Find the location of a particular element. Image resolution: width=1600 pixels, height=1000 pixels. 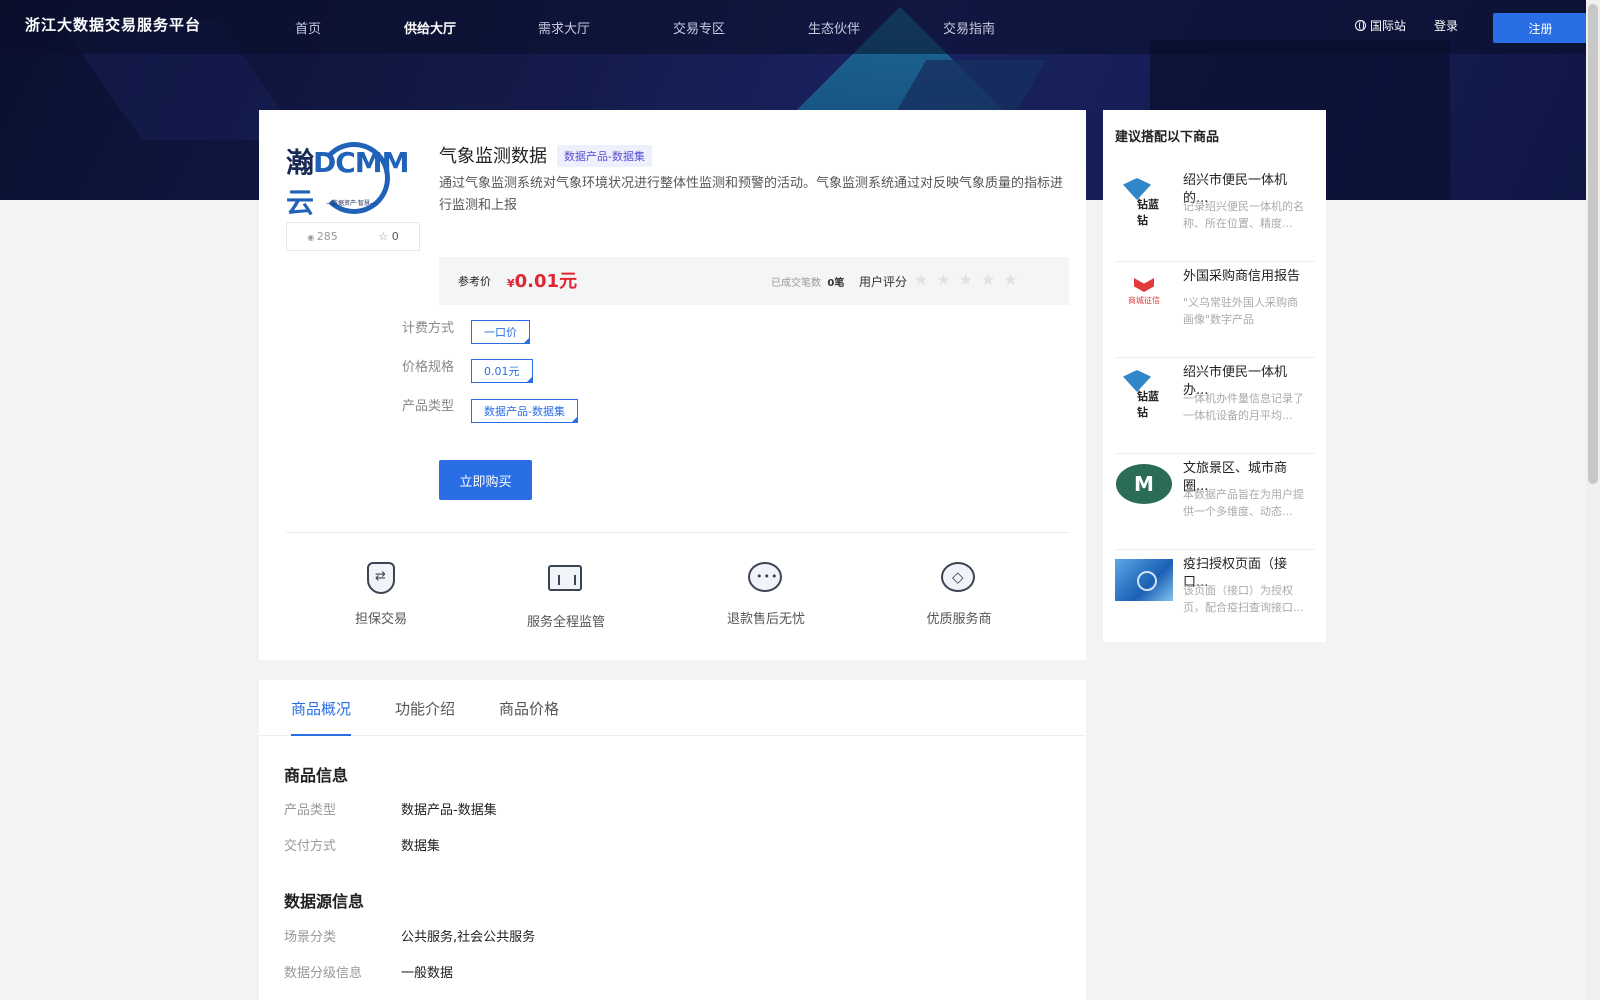

chat-bubble-icon is located at coordinates (765, 577).